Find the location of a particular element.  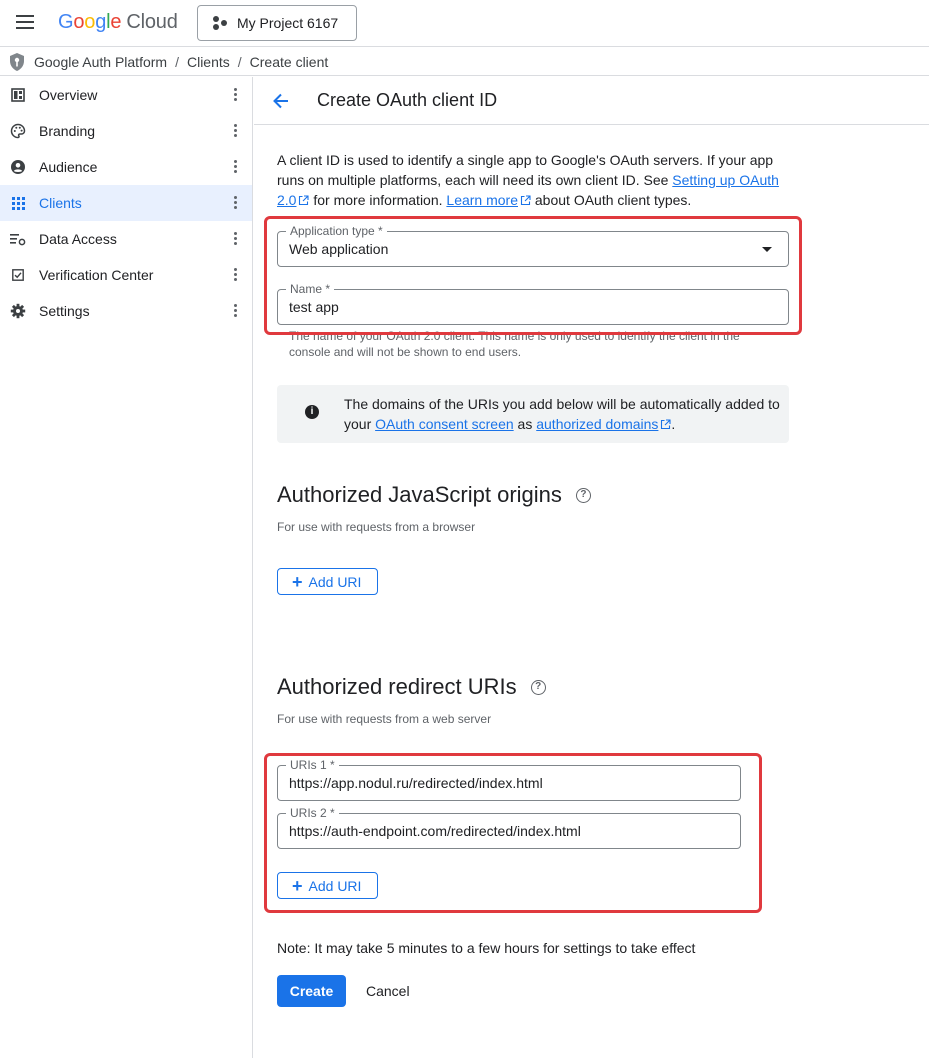

sidebar-item-overview: Overview is located at coordinates (126, 95).